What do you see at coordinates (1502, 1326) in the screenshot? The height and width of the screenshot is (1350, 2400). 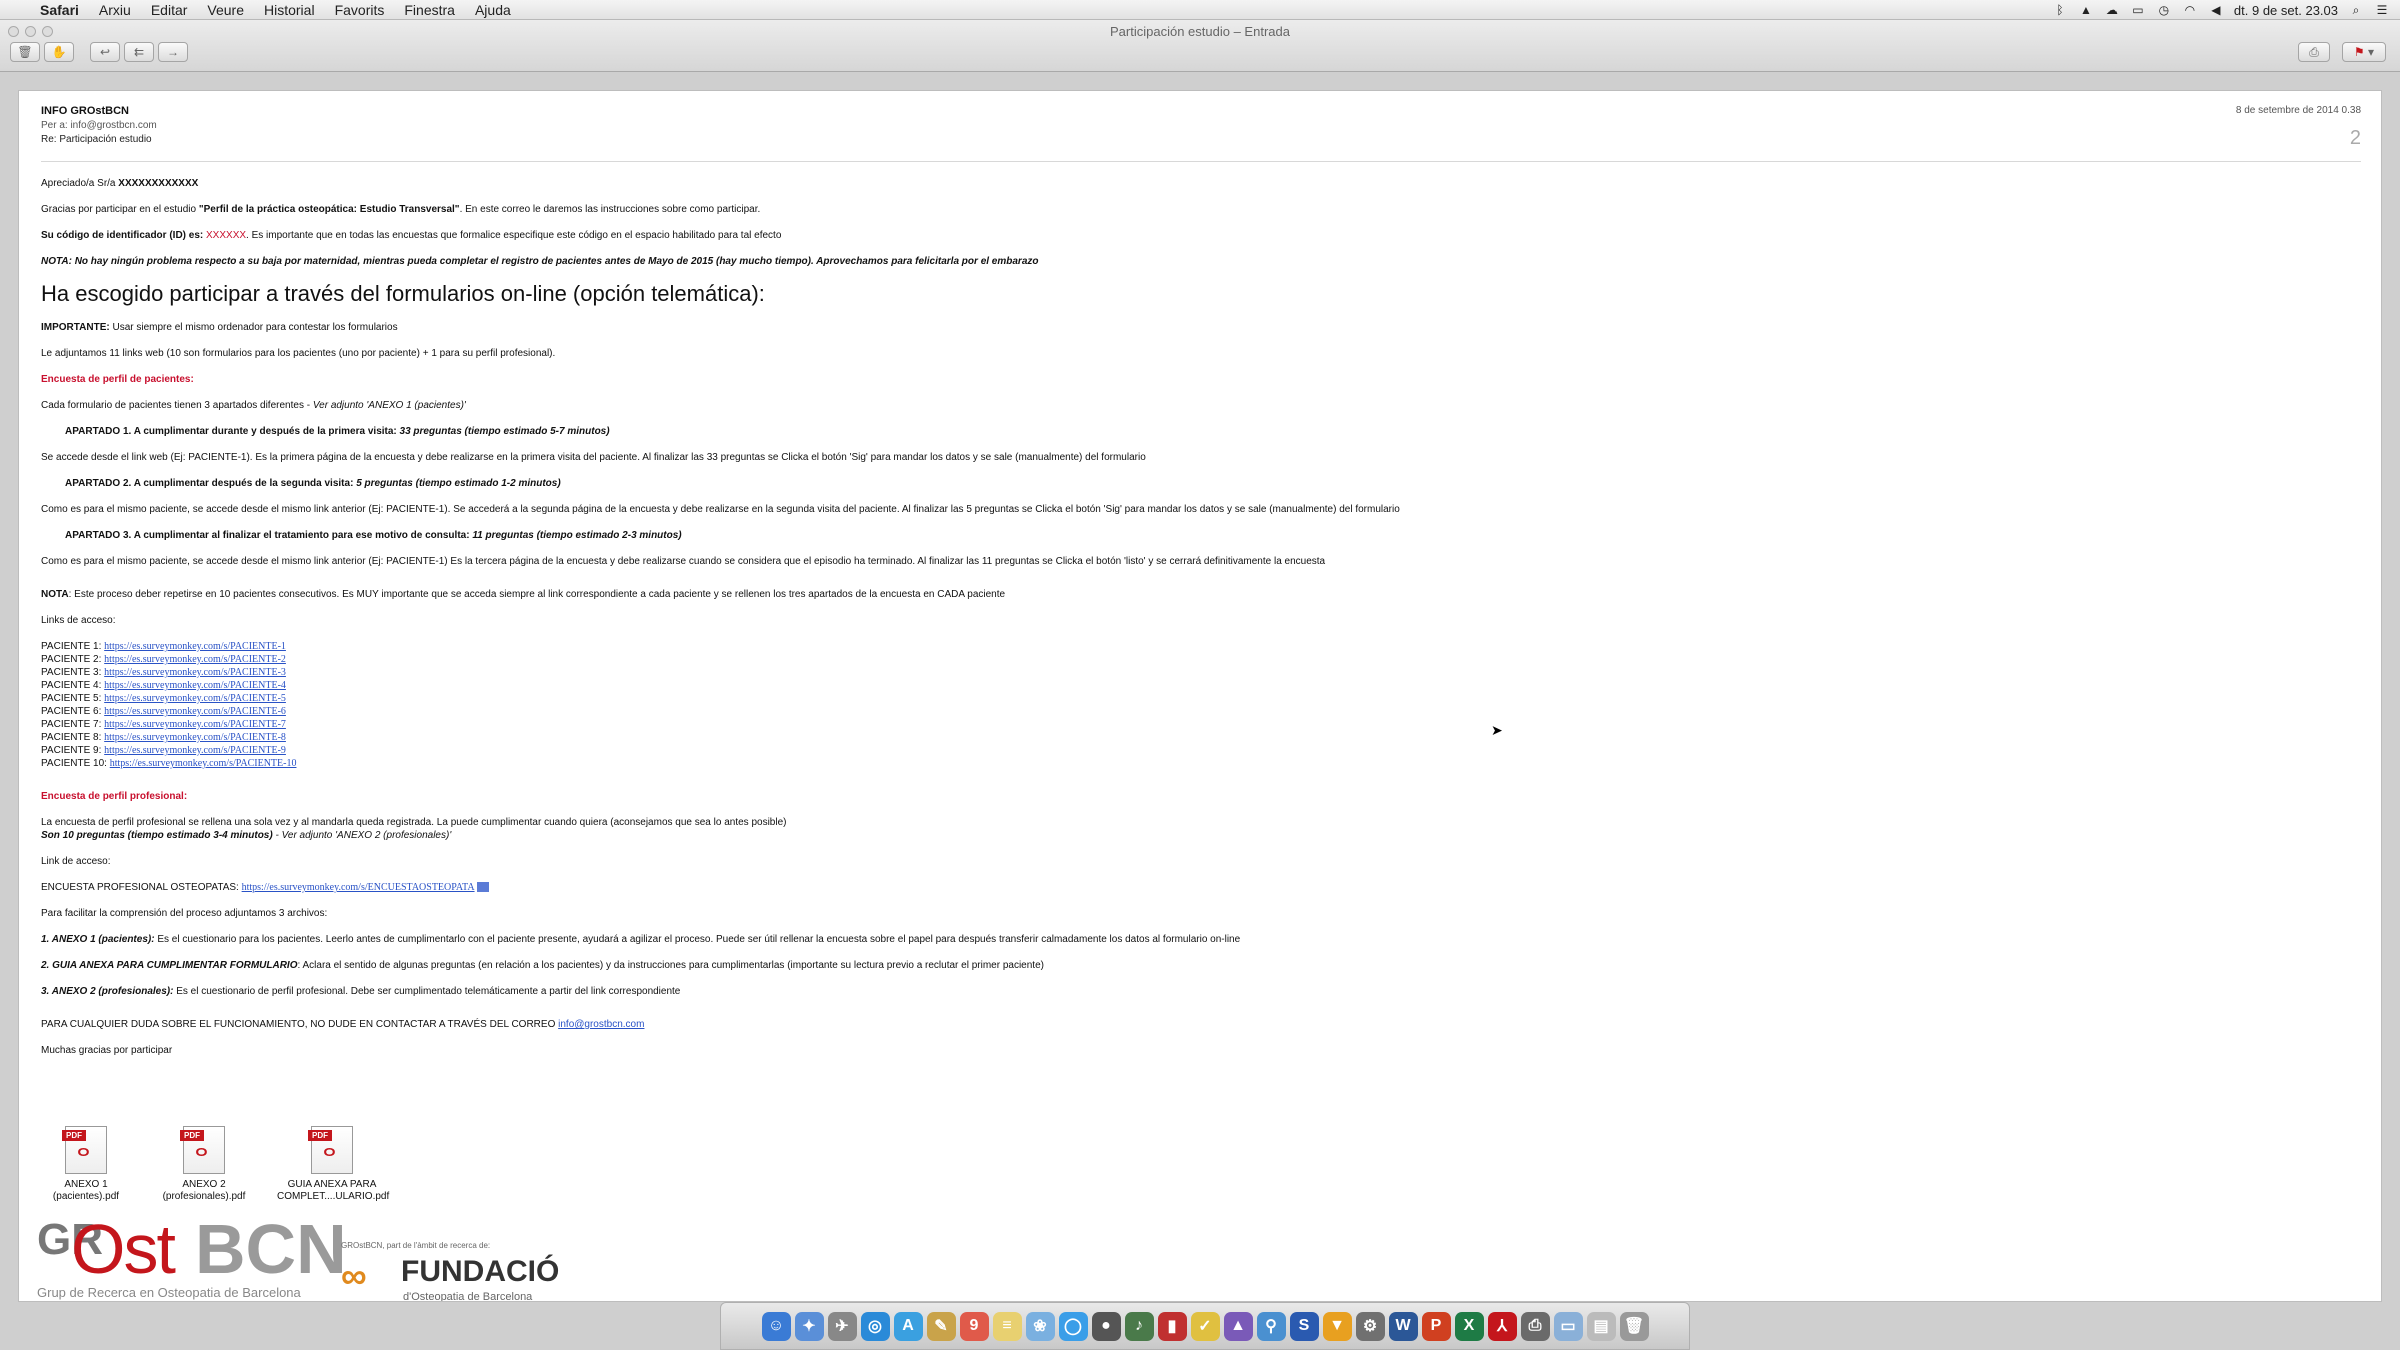 I see `acrobat-reader-icon: ⅄` at bounding box center [1502, 1326].